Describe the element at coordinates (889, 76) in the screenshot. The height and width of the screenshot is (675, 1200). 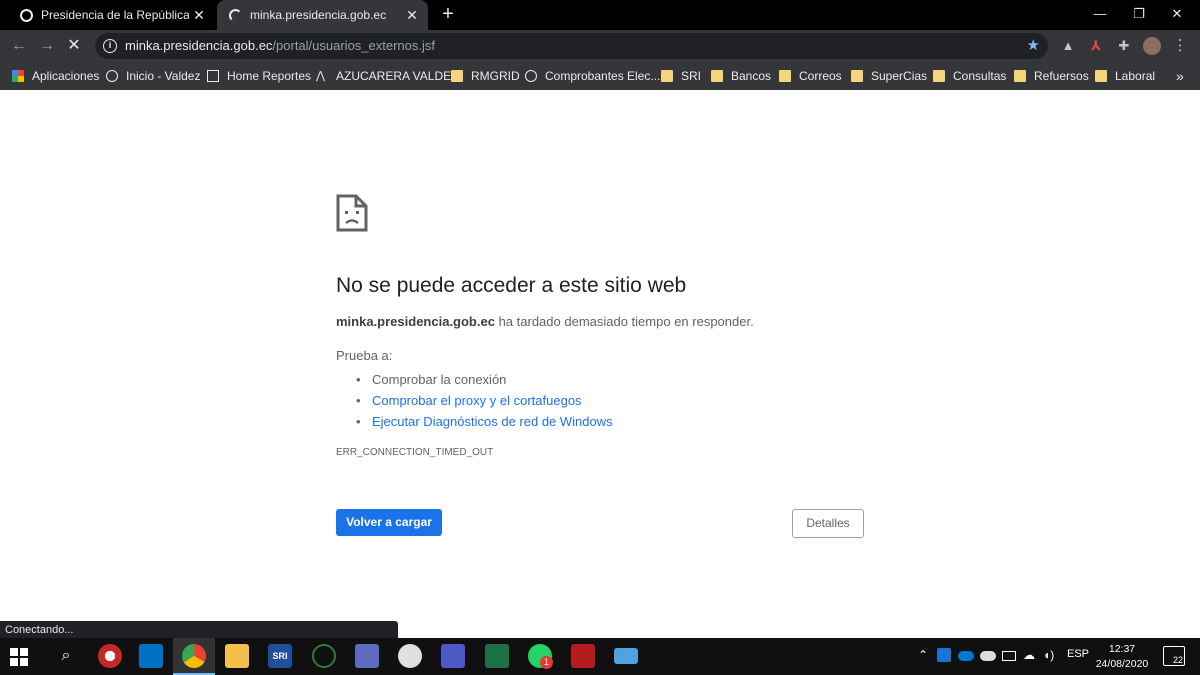
I see `bookmark-supercias: SuperCias` at that location.